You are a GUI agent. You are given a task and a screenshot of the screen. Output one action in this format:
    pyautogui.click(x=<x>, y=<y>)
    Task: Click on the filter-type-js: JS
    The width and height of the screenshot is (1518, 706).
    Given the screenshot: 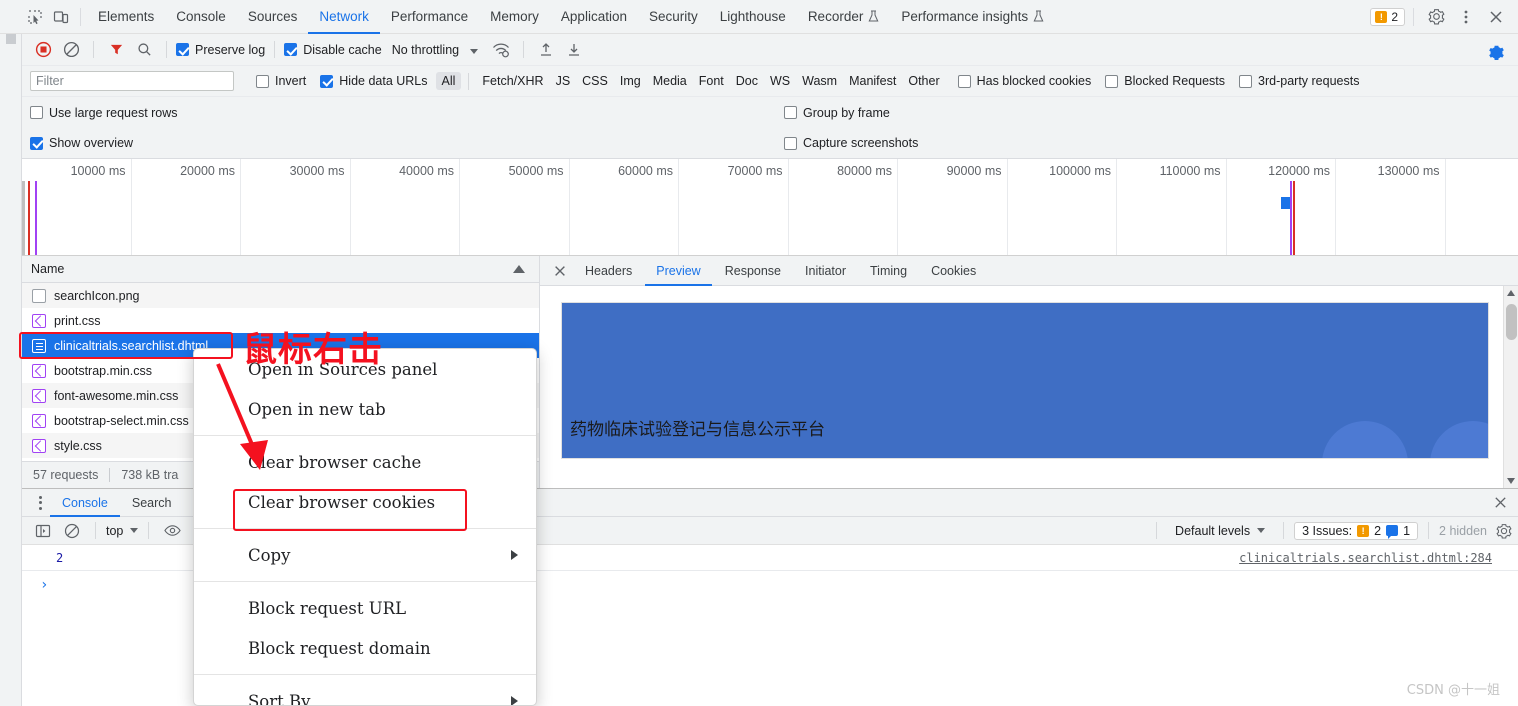 What is the action you would take?
    pyautogui.click(x=563, y=81)
    